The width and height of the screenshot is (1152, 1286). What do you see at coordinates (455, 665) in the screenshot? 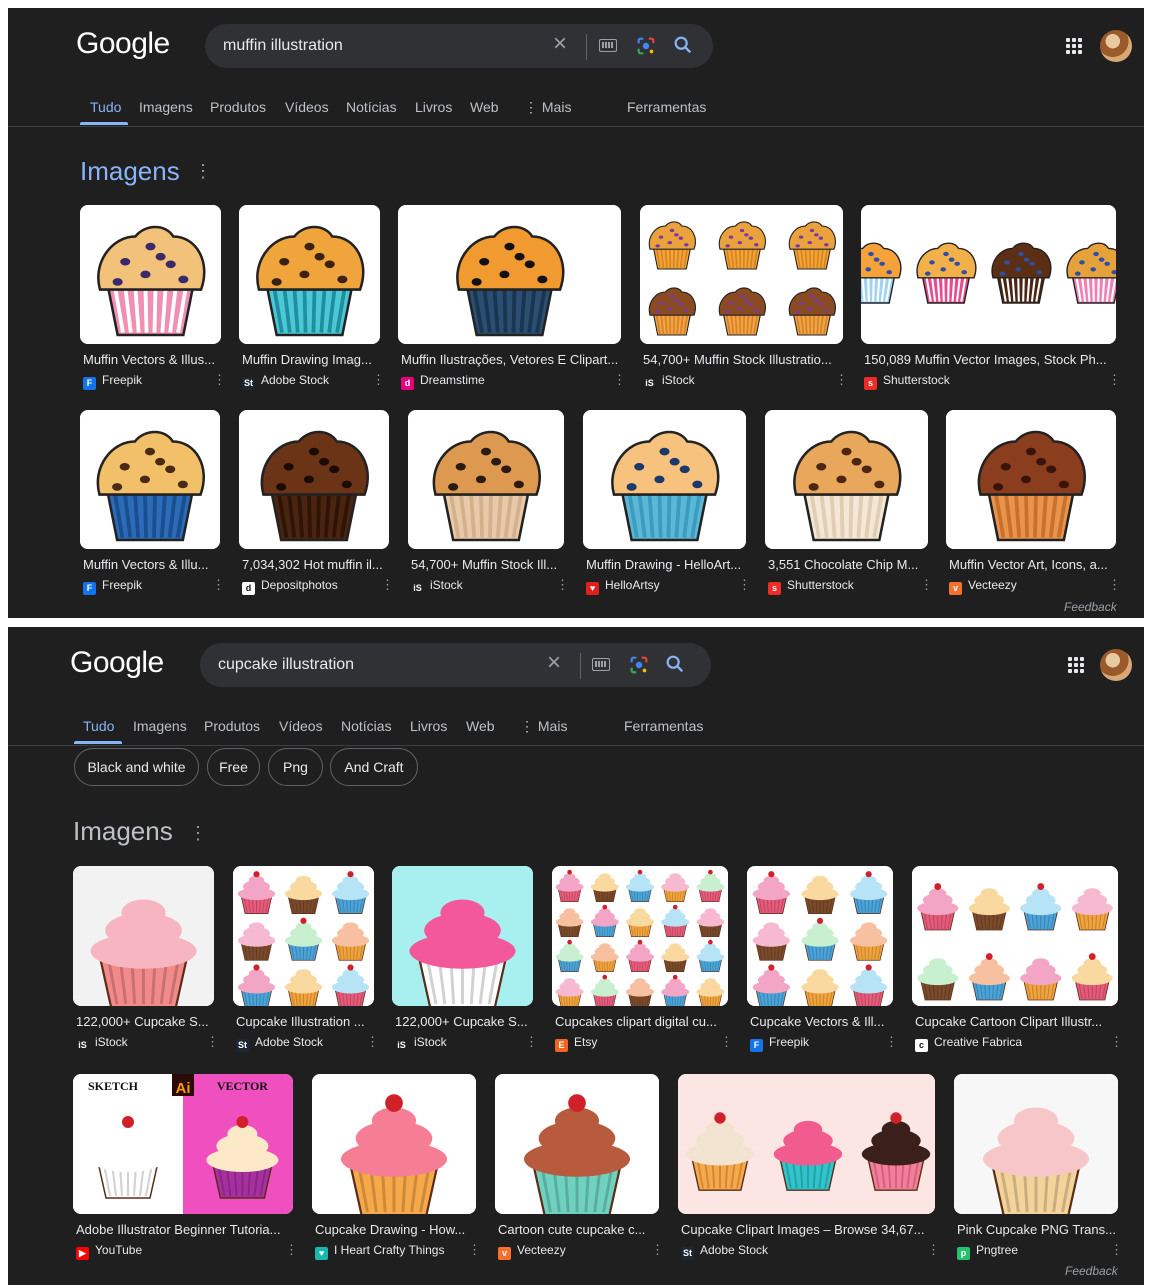
I see `search-box: cupcake illustration ×` at bounding box center [455, 665].